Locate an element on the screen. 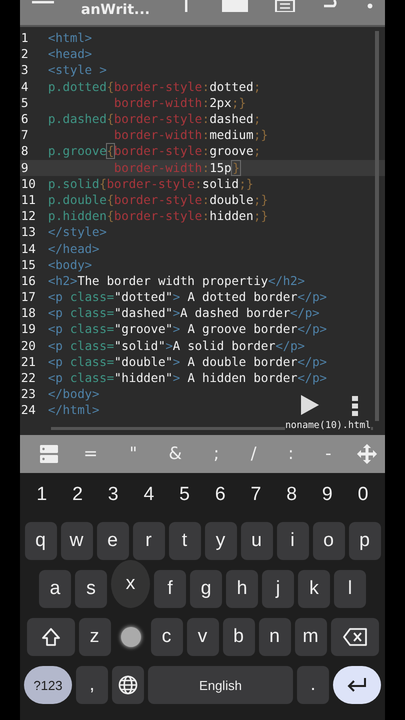 The width and height of the screenshot is (405, 720). letter-key: o is located at coordinates (328, 541).